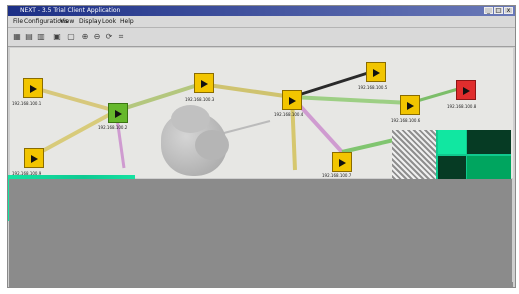 The height and width of the screenshot is (294, 519). Describe the element at coordinates (414, 158) in the screenshot. I see `pattern-block` at that location.